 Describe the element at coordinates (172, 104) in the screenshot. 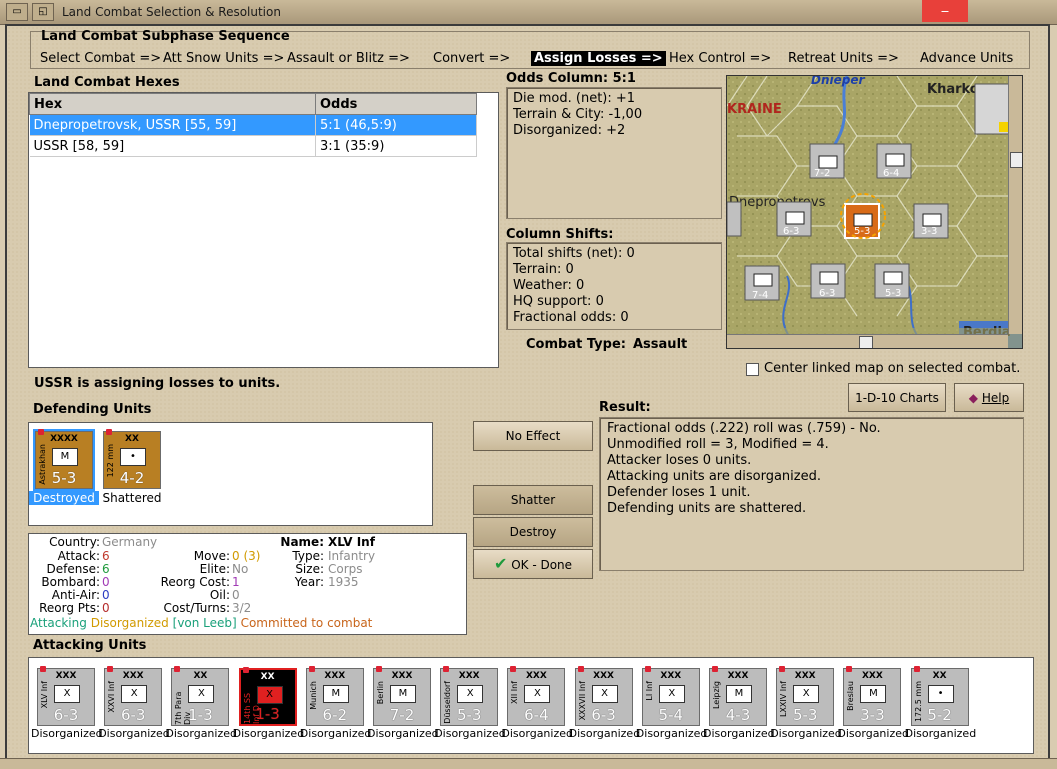

I see `hex-column-header: Hex` at that location.